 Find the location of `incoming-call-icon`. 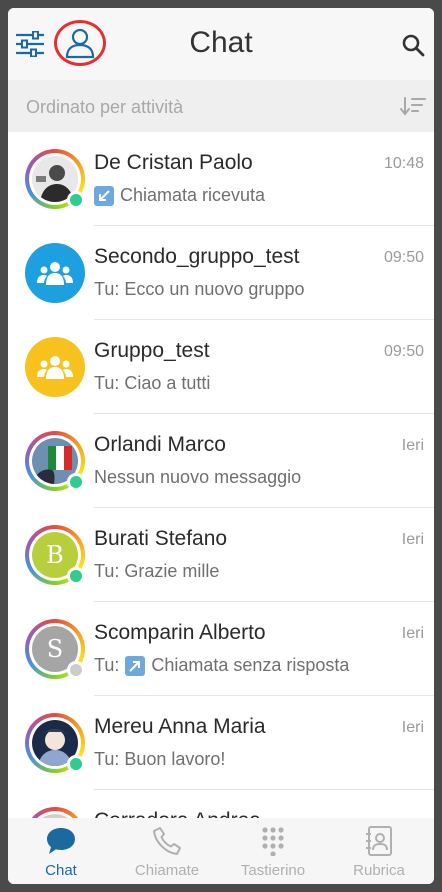

incoming-call-icon is located at coordinates (104, 195).